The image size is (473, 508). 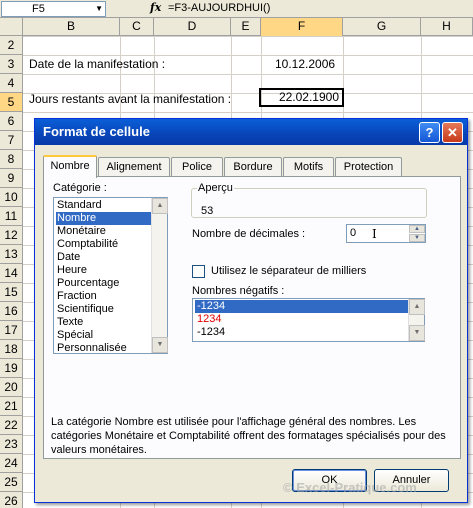 What do you see at coordinates (71, 27) in the screenshot?
I see `column-header-b: B` at bounding box center [71, 27].